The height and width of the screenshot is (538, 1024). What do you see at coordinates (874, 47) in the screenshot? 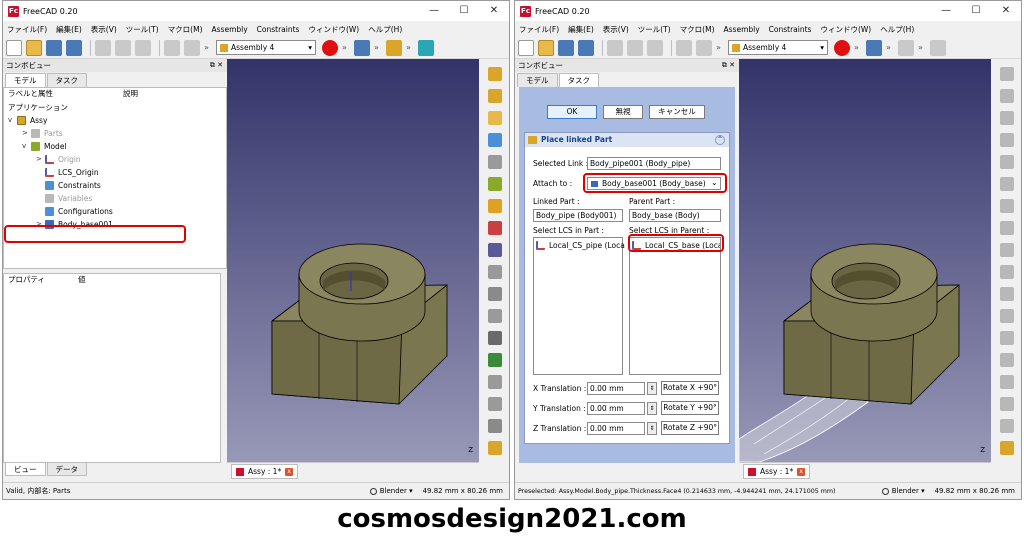
I see `zoom-fit-icon` at bounding box center [874, 47].